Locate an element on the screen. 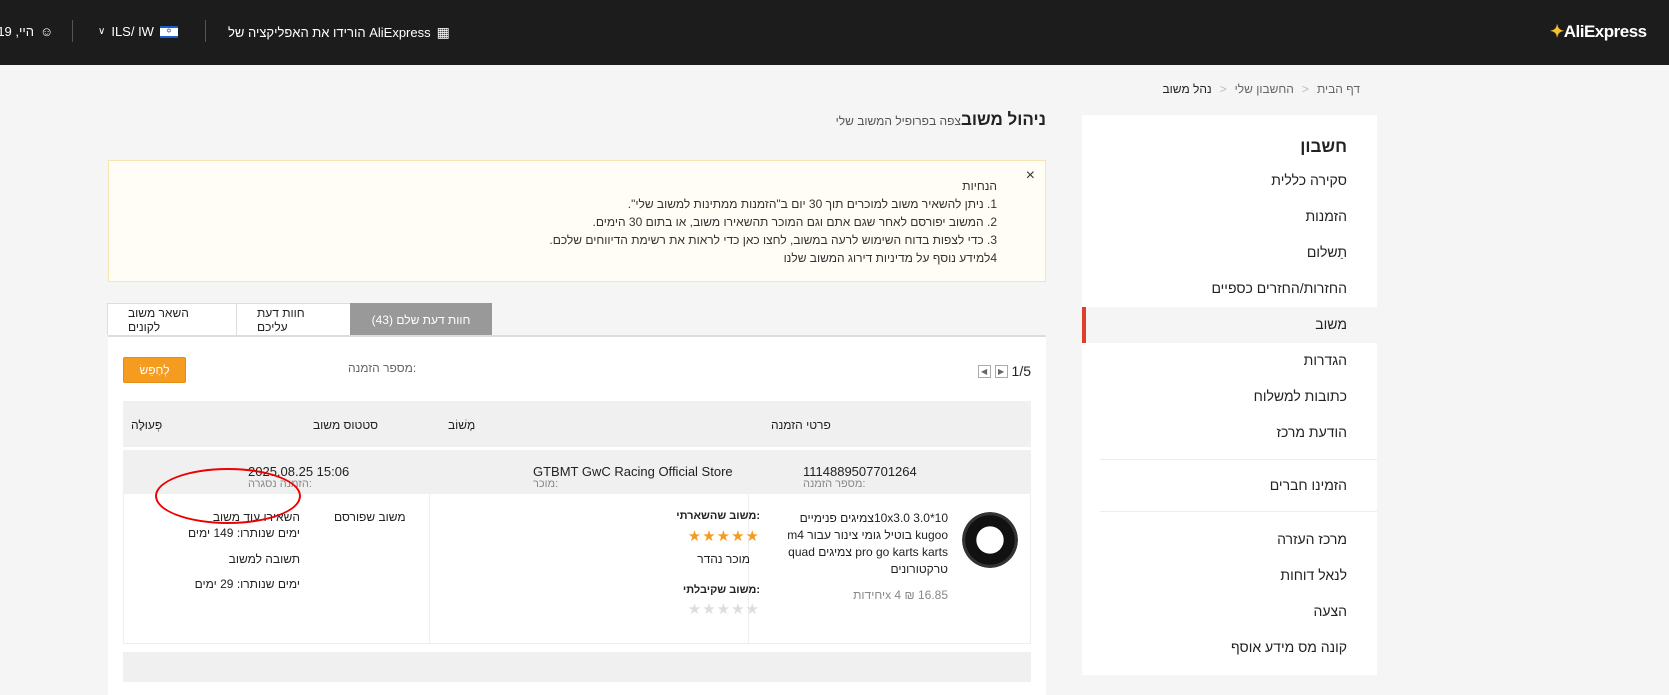 The height and width of the screenshot is (695, 1669). tab-leave-feedback-buyers: השאר משוב לקונים is located at coordinates (172, 319).